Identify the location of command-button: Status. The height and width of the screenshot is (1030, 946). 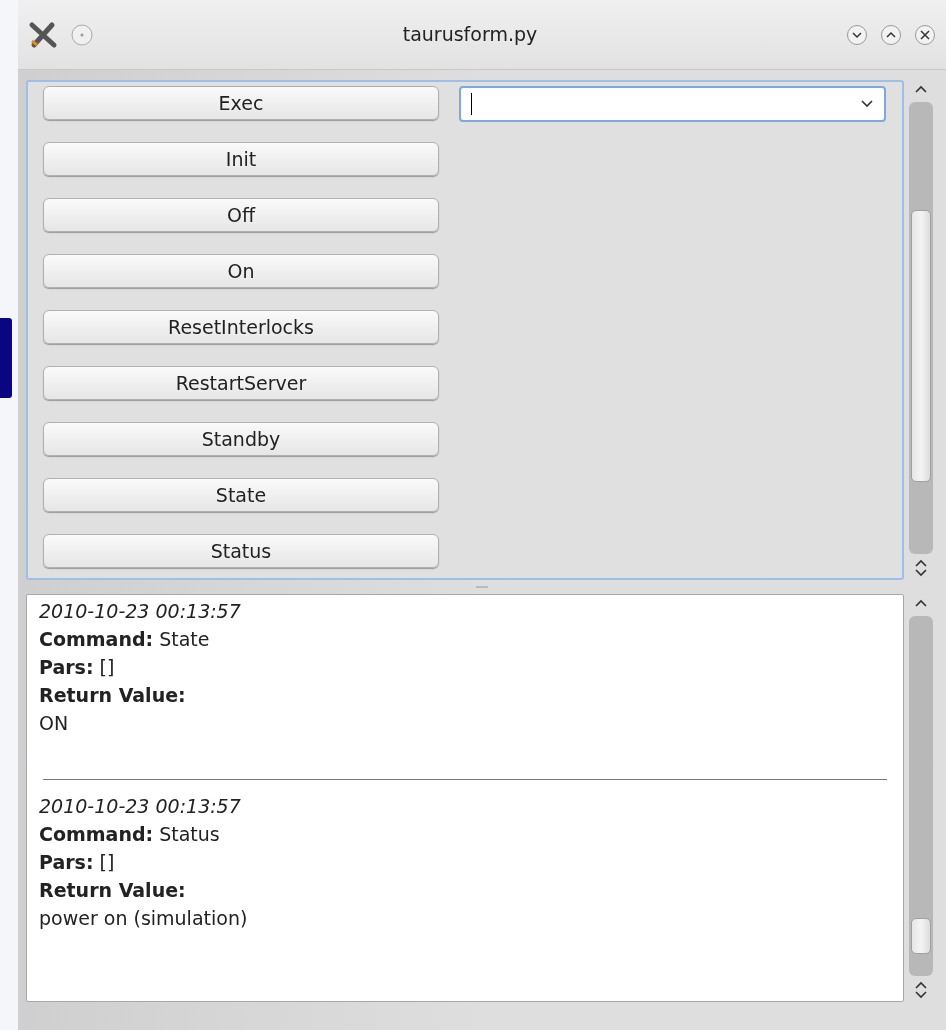
(241, 551).